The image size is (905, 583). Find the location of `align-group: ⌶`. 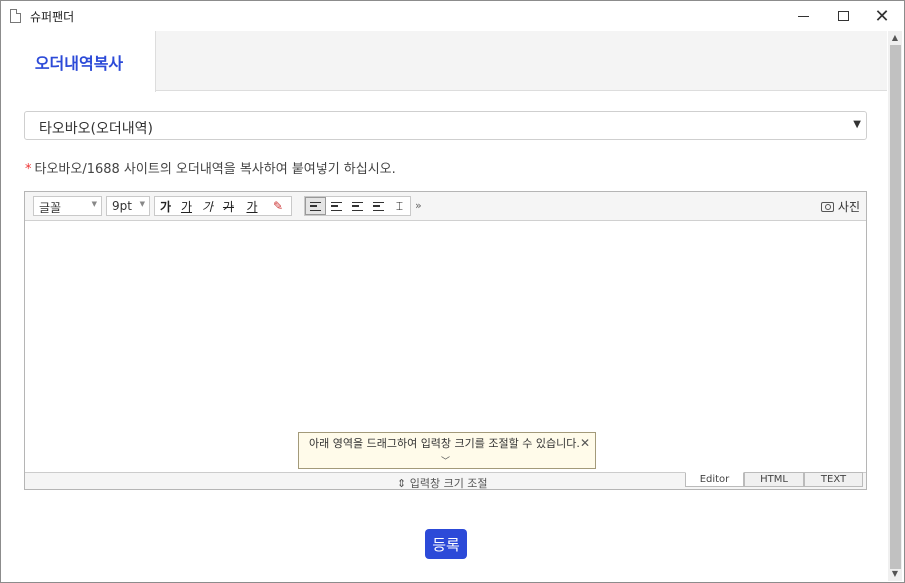

align-group: ⌶ is located at coordinates (357, 206).